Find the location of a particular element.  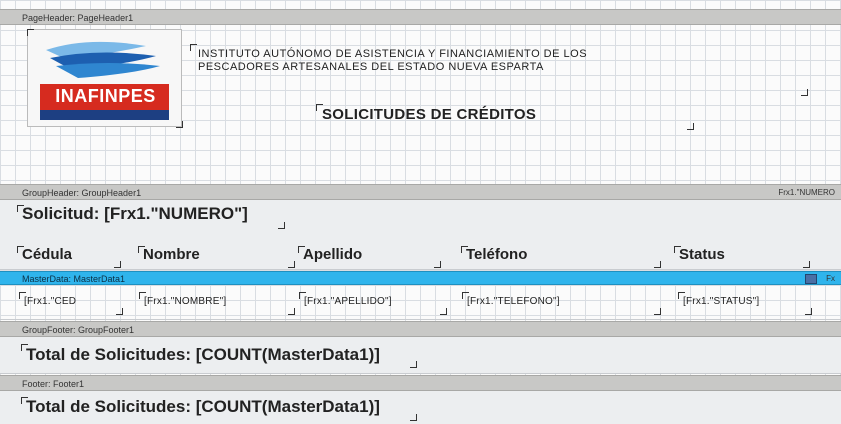

ced-corner-br is located at coordinates (119, 311).